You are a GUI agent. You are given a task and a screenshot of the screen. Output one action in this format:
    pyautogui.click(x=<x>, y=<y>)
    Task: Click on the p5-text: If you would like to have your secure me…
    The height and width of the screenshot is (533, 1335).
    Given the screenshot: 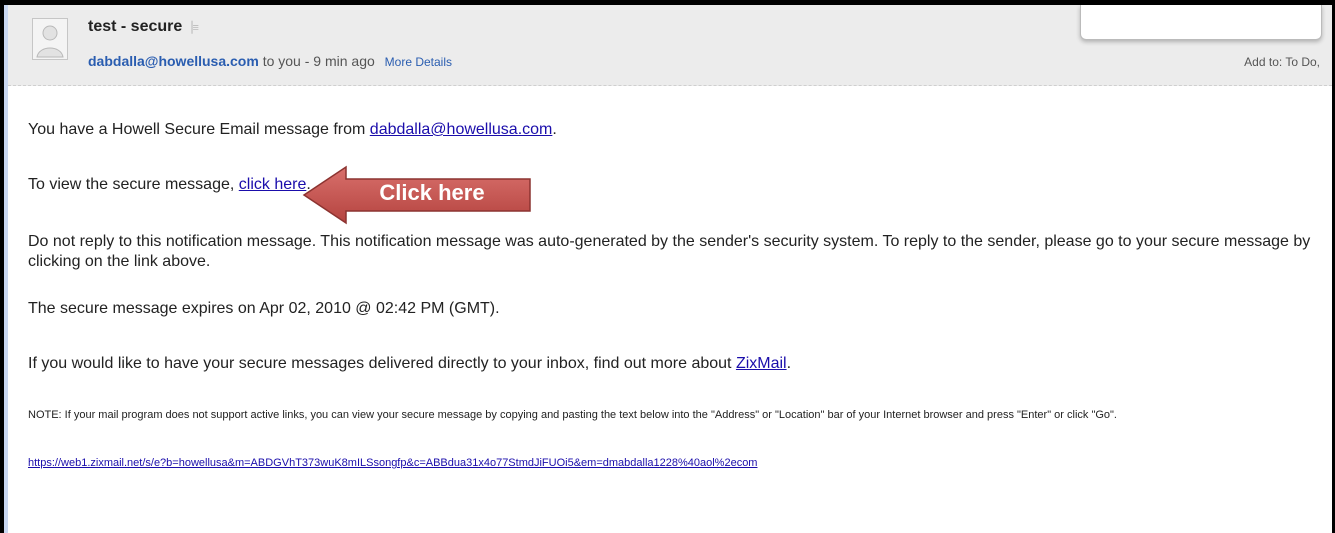 What is the action you would take?
    pyautogui.click(x=382, y=363)
    